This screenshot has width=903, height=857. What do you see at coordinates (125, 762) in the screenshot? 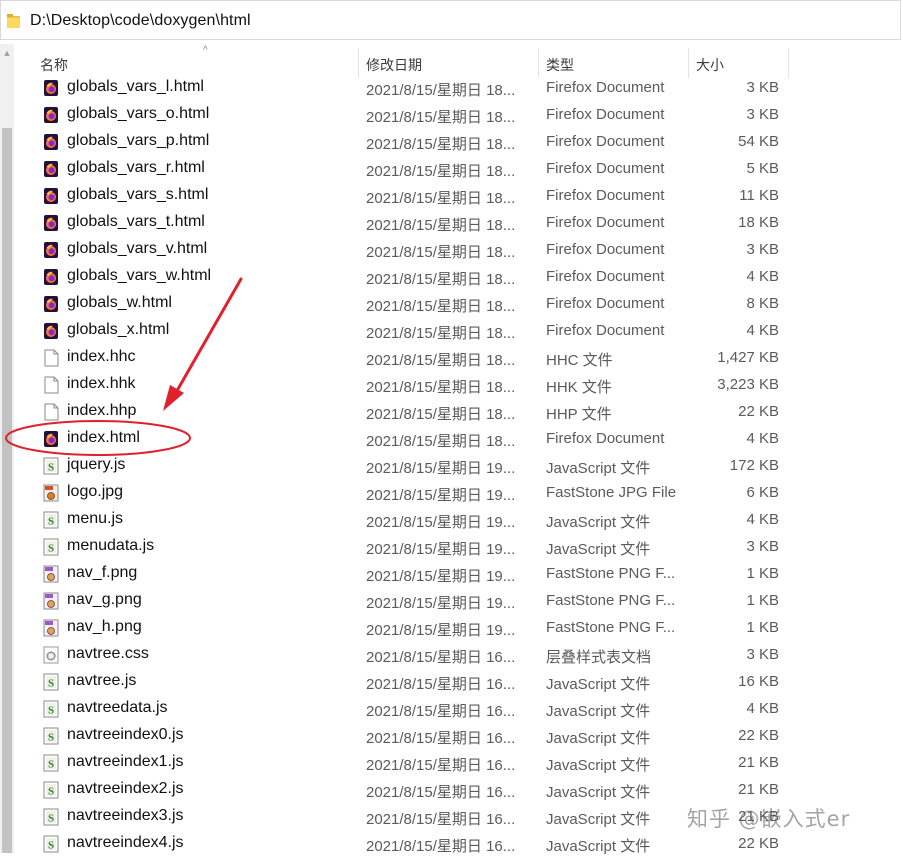
I see `file-name: navtreeindex1.js` at bounding box center [125, 762].